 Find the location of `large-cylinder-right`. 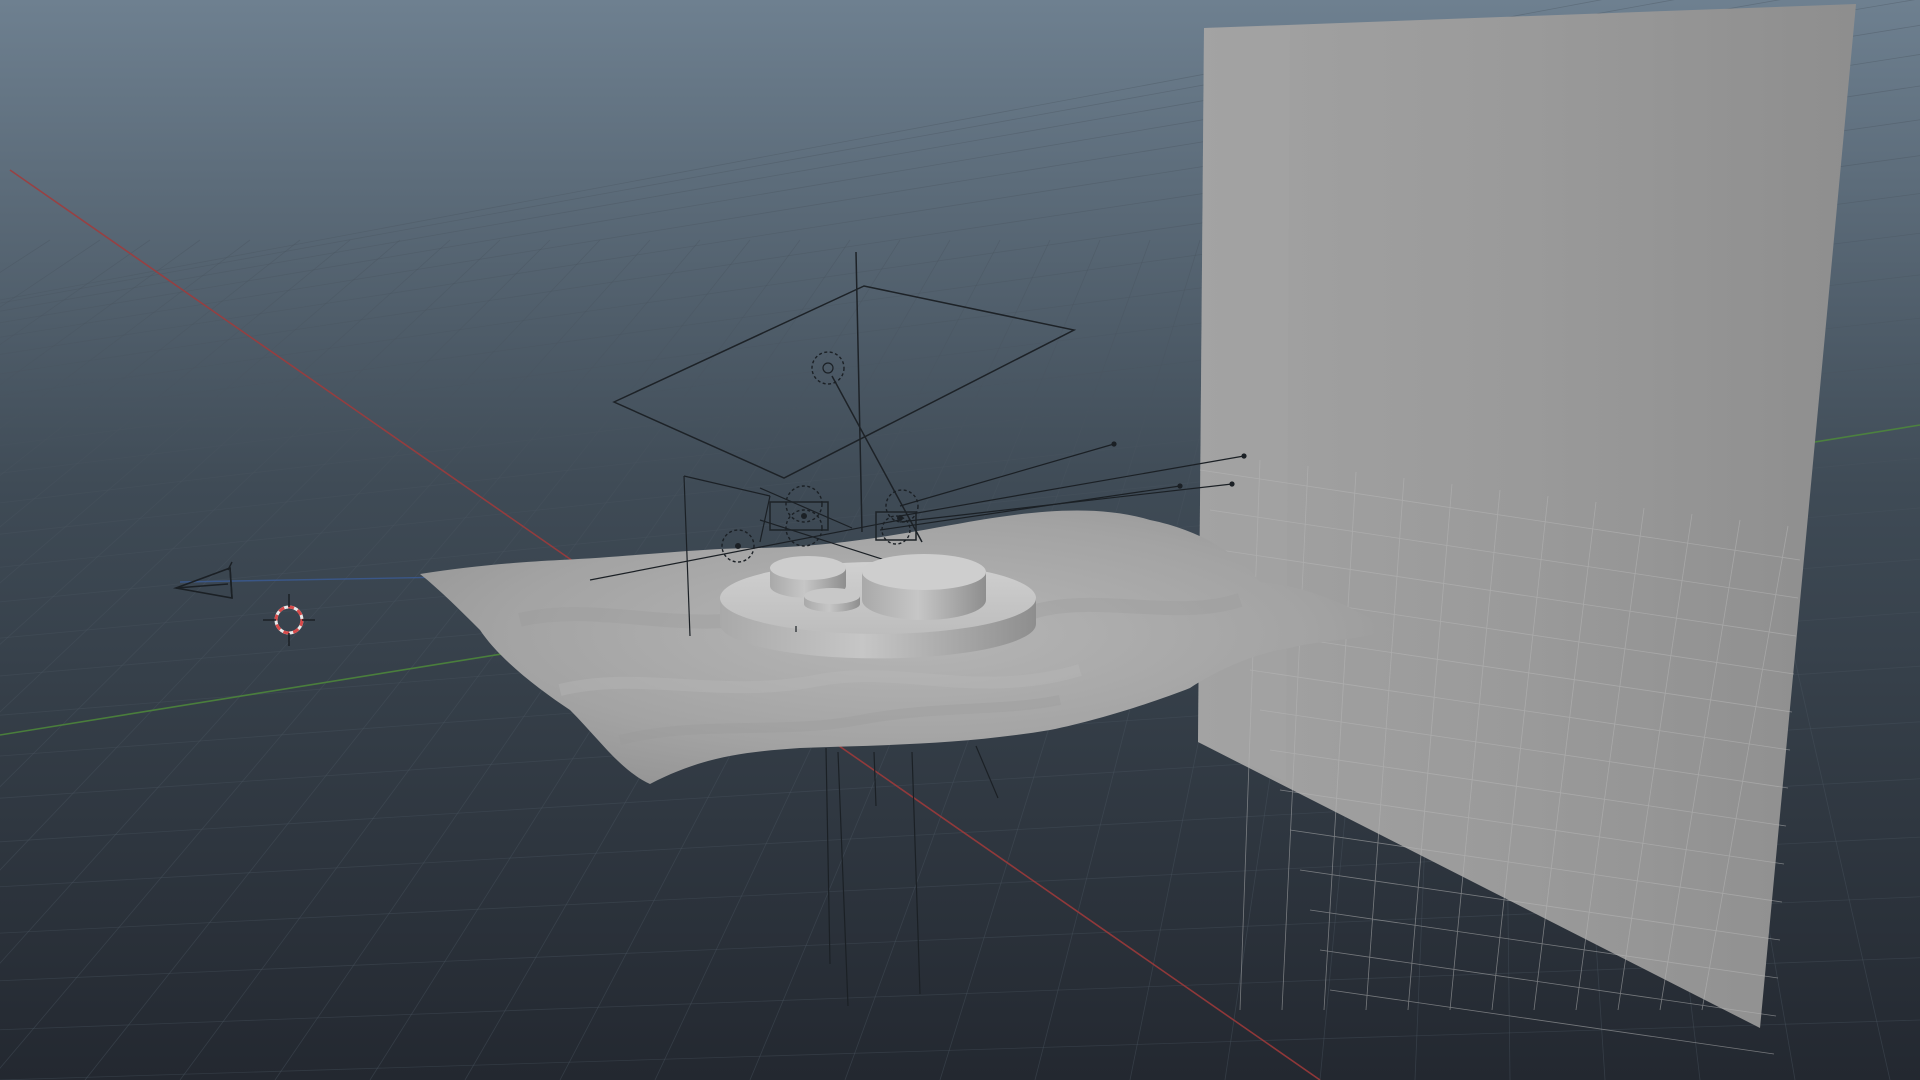

large-cylinder-right is located at coordinates (924, 587).